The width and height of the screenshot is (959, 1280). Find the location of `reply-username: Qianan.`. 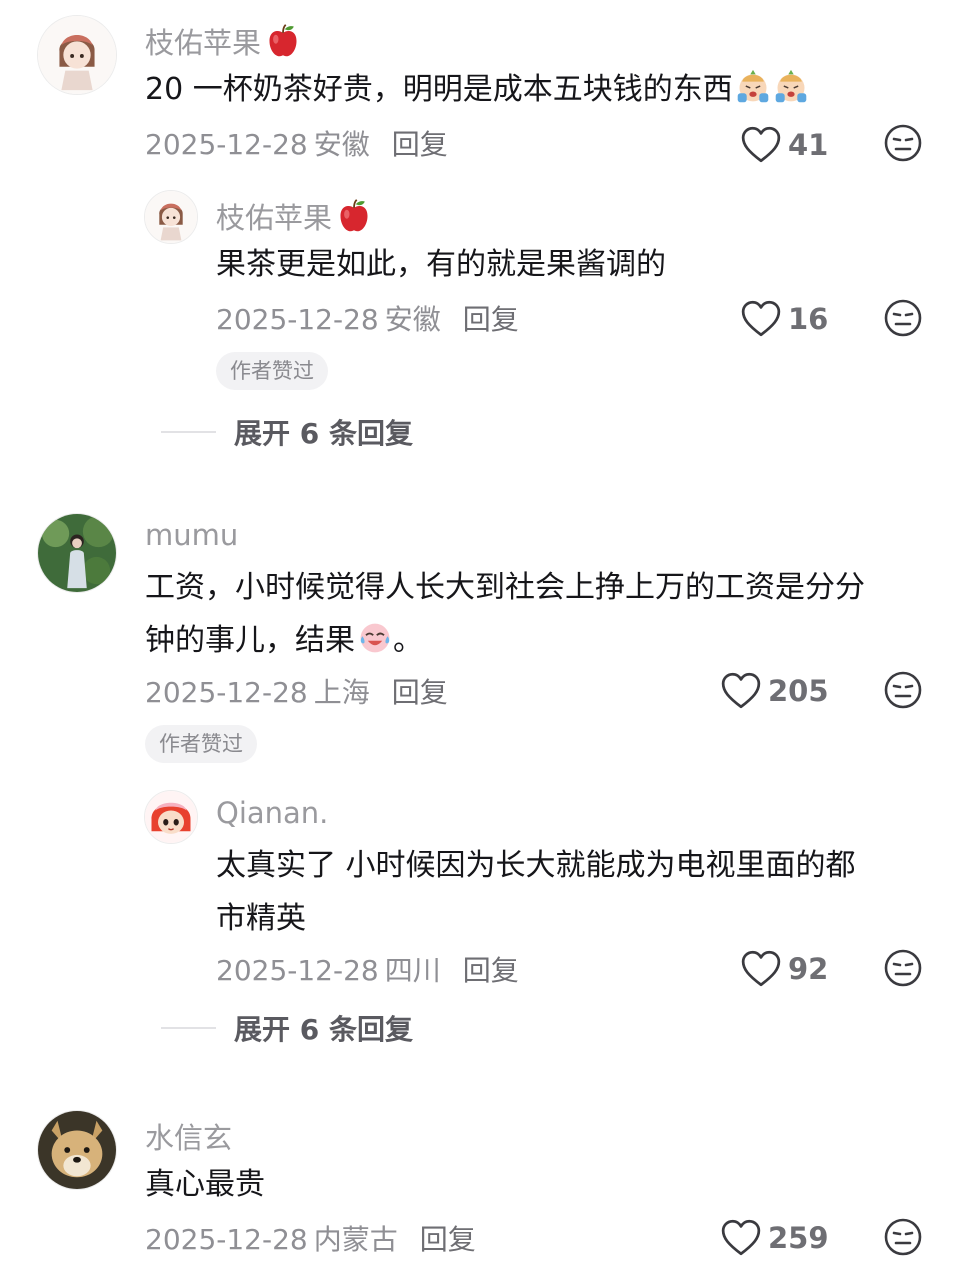

reply-username: Qianan. is located at coordinates (272, 813).